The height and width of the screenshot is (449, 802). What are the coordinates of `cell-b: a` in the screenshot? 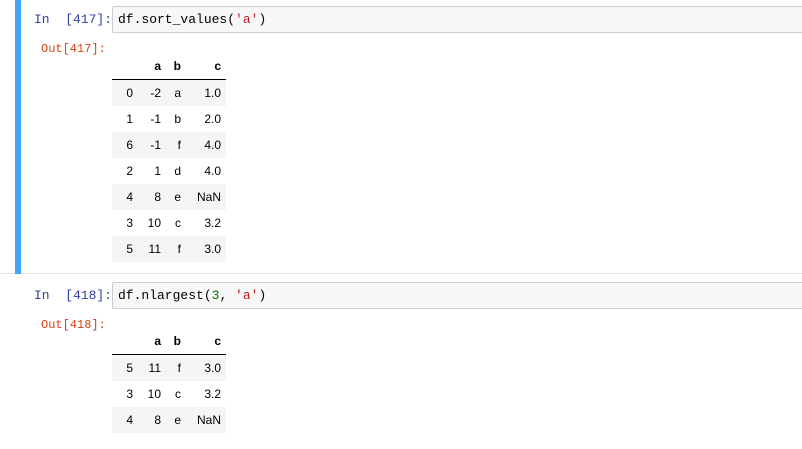 It's located at (177, 93).